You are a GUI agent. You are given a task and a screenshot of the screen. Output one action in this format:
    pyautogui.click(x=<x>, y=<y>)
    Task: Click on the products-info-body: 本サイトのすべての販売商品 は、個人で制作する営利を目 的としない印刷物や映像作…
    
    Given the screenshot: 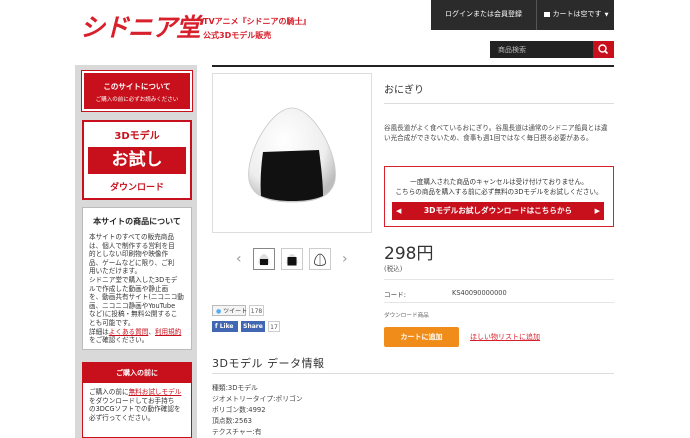 What is the action you would take?
    pyautogui.click(x=140, y=289)
    